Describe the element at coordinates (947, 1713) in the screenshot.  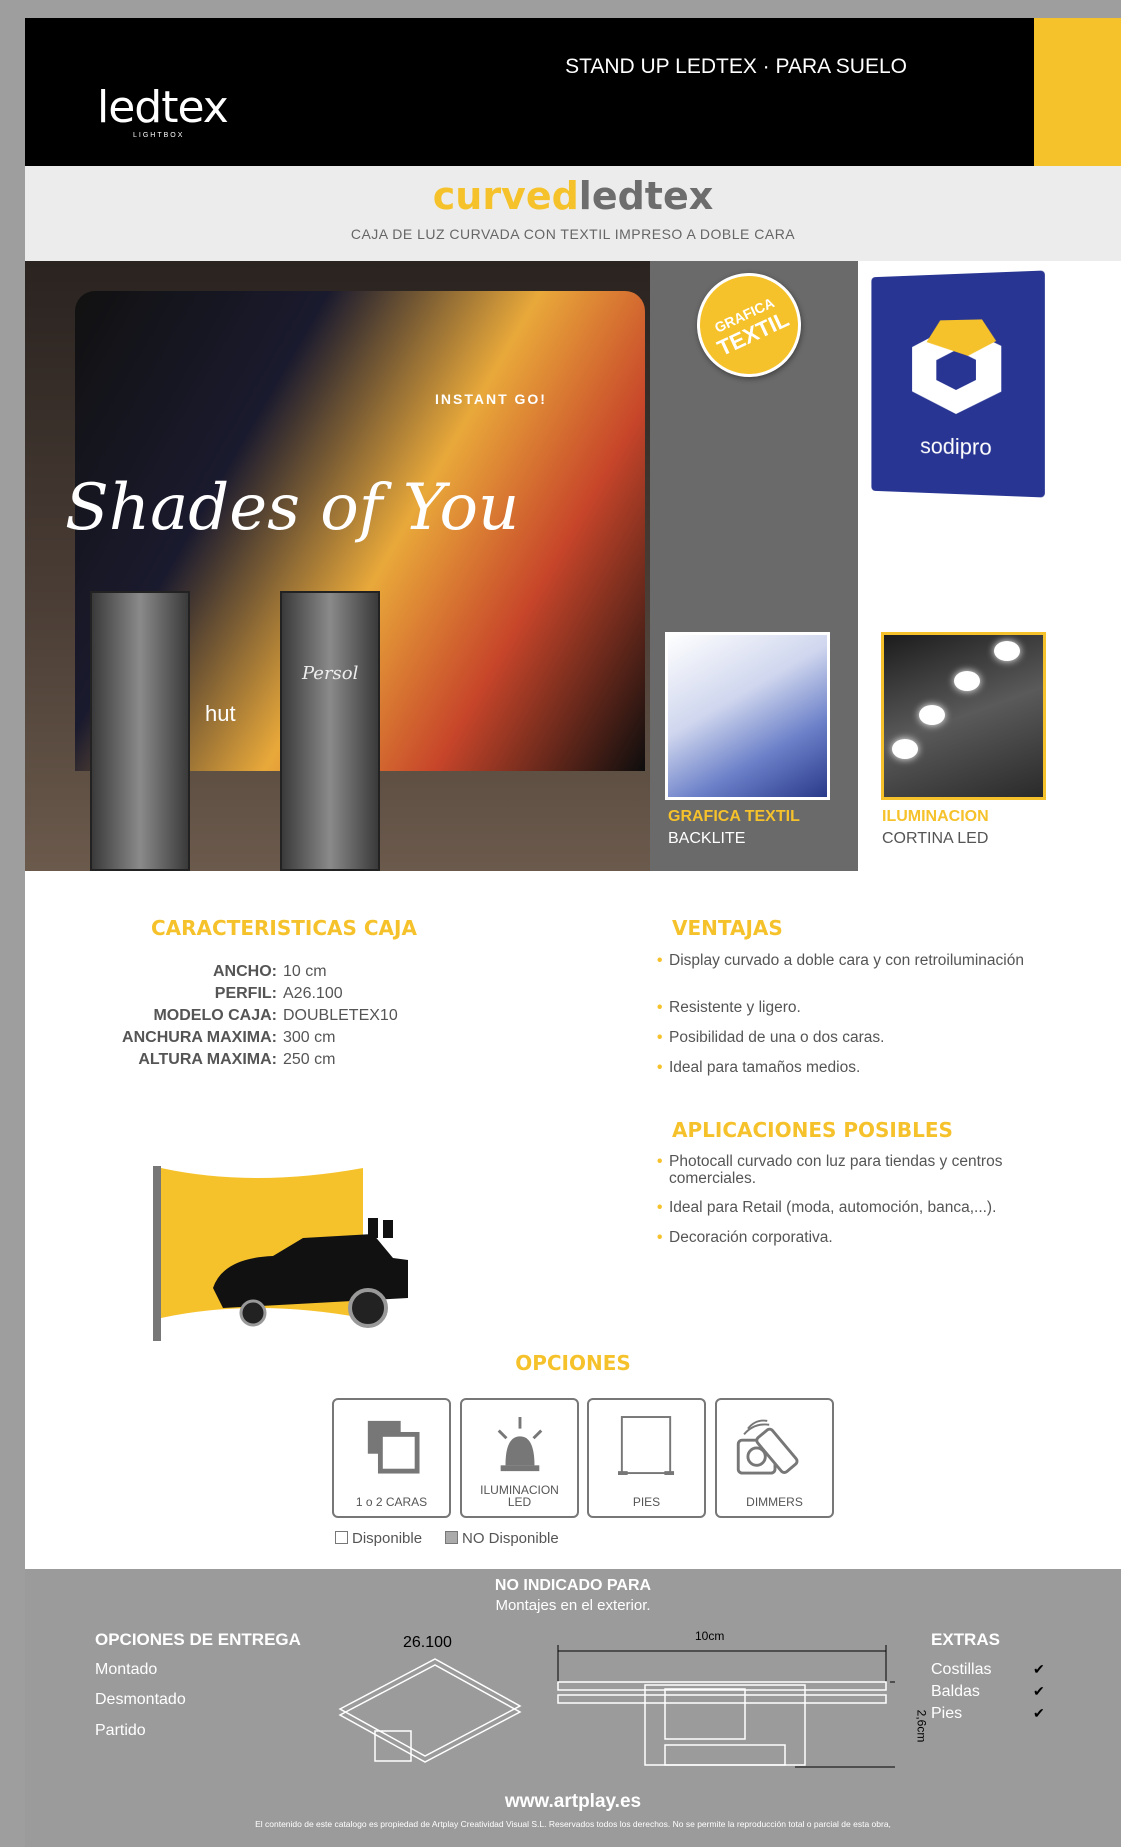
I see `extras-label: Pies` at that location.